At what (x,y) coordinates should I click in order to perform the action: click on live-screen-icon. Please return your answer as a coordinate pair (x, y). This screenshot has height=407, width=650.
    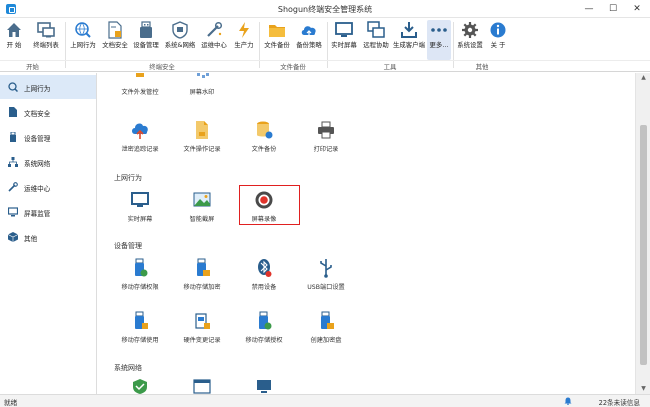
    Looking at the image, I should click on (344, 29).